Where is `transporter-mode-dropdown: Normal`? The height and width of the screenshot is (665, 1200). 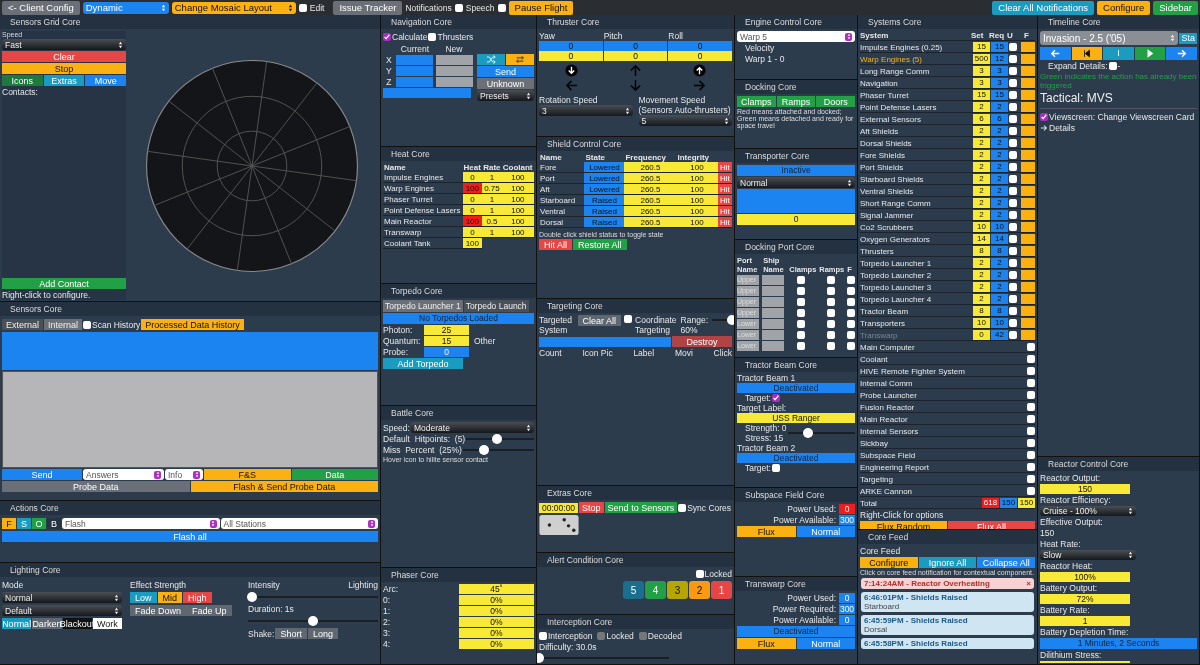
transporter-mode-dropdown: Normal is located at coordinates (796, 182).